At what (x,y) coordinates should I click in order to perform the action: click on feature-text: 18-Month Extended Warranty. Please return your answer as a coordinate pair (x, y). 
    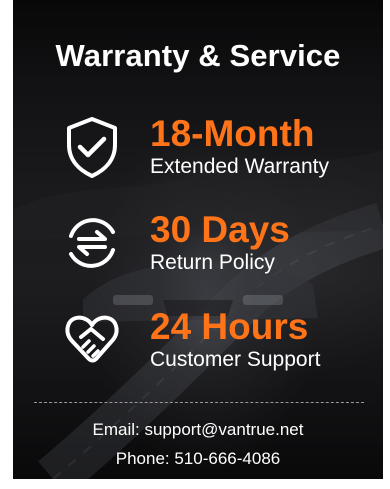
    Looking at the image, I should click on (265, 146).